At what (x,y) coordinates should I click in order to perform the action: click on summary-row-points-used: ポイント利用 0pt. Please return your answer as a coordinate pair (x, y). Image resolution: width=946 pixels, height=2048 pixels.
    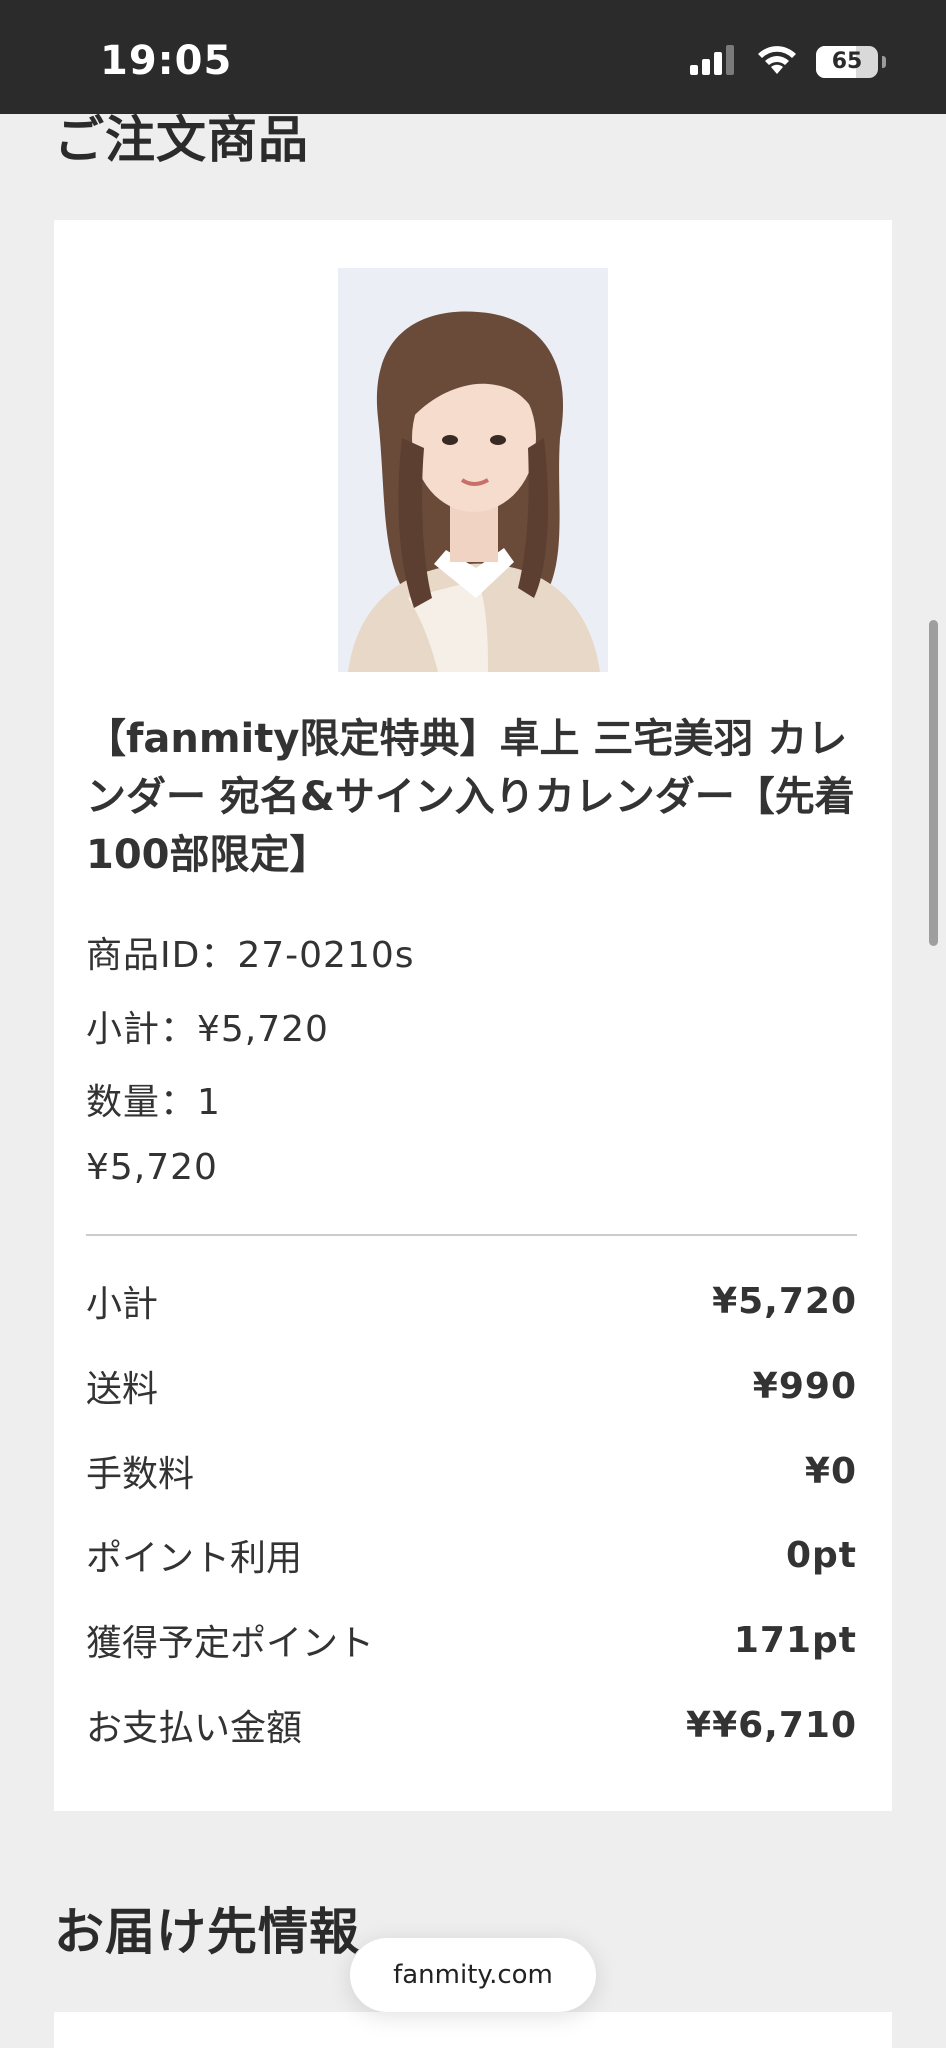
    Looking at the image, I should click on (471, 1555).